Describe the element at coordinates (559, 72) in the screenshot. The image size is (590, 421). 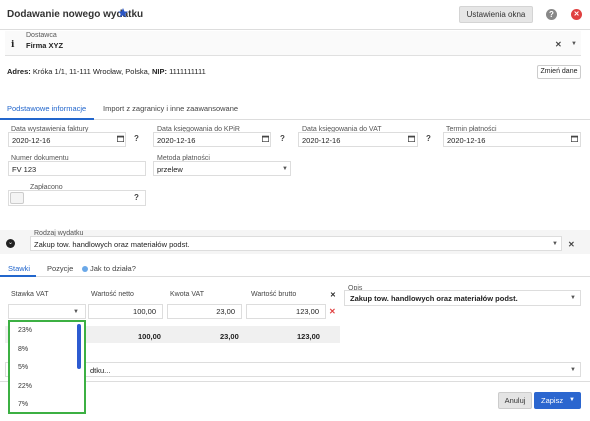
I see `change-data-button: Zmień dane` at that location.